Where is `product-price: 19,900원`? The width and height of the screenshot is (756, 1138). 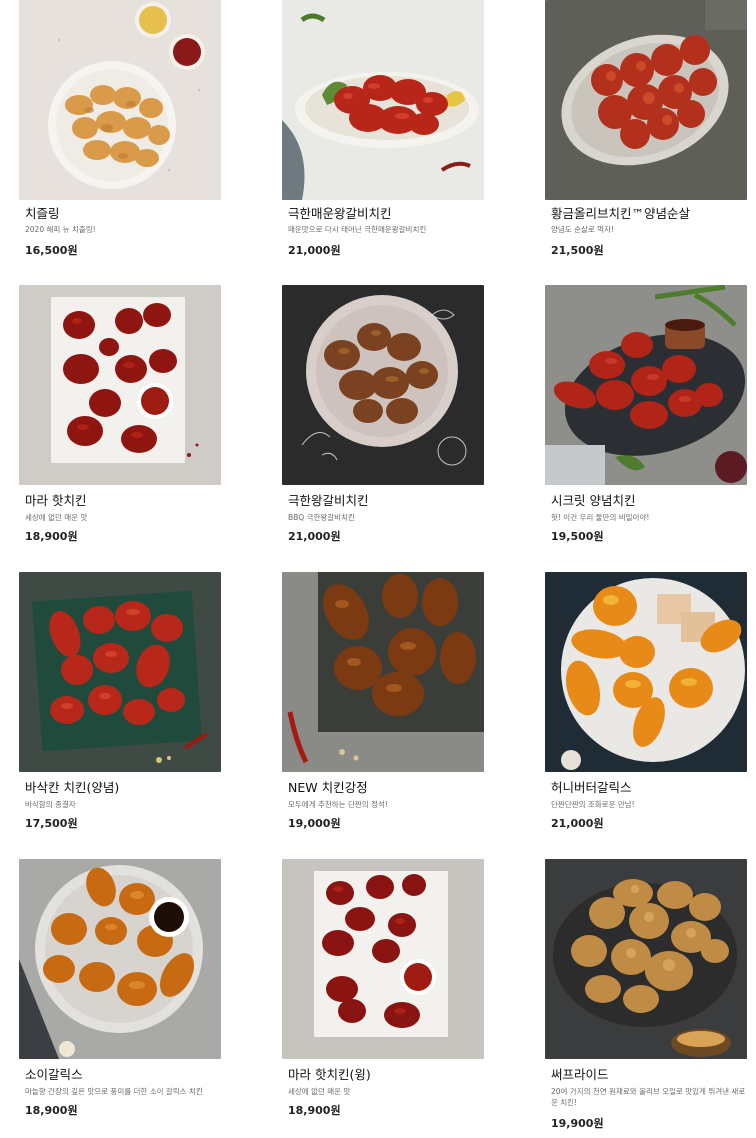 product-price: 19,900원 is located at coordinates (577, 1123).